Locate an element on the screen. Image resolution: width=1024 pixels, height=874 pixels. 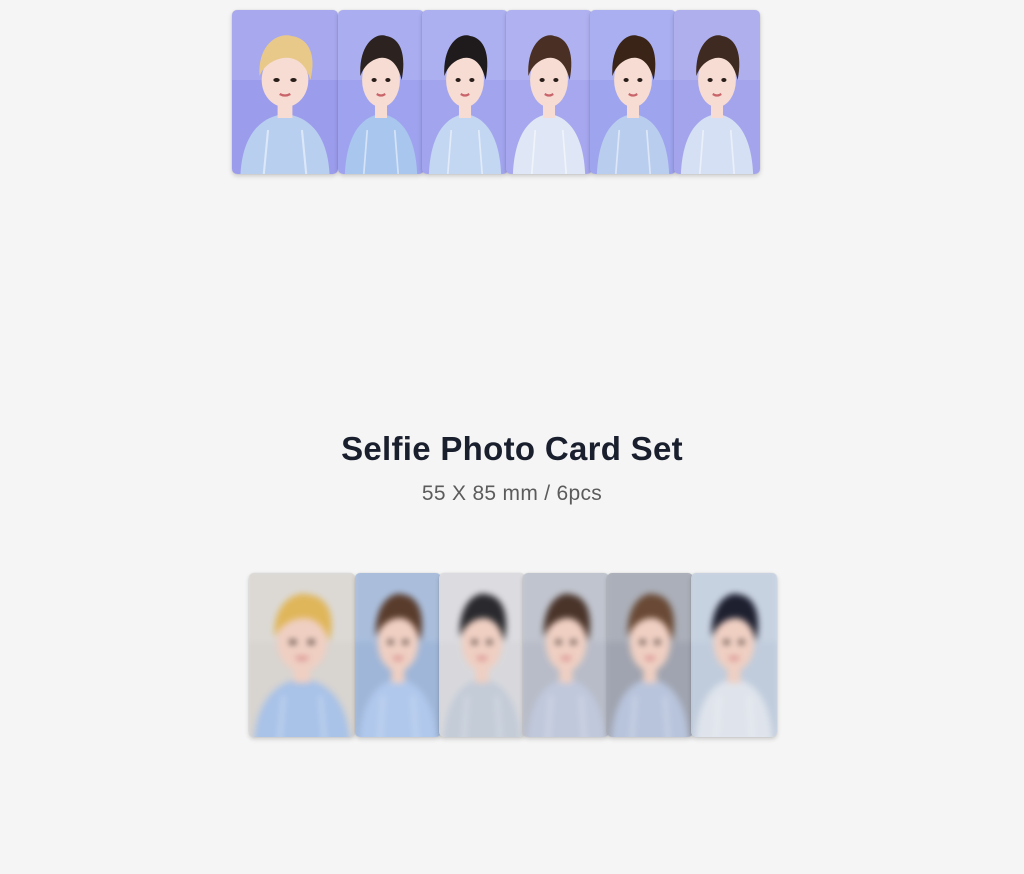
product-title: Selfie Photo Card Set is located at coordinates (512, 448).